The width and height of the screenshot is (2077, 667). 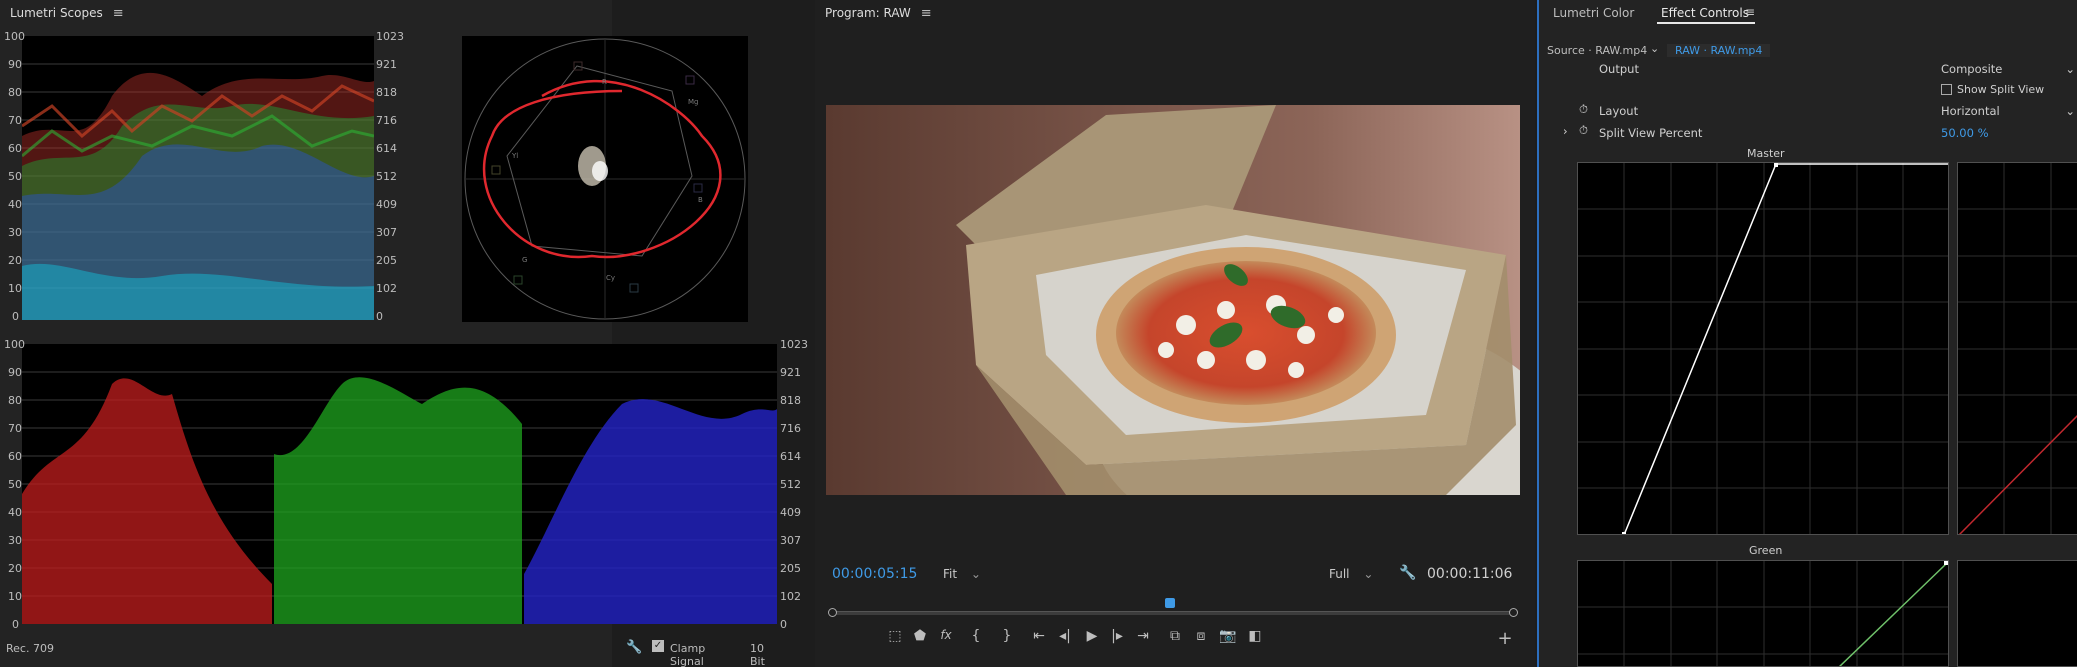 I want to click on vector-label-yl: Yl, so click(x=514, y=156).